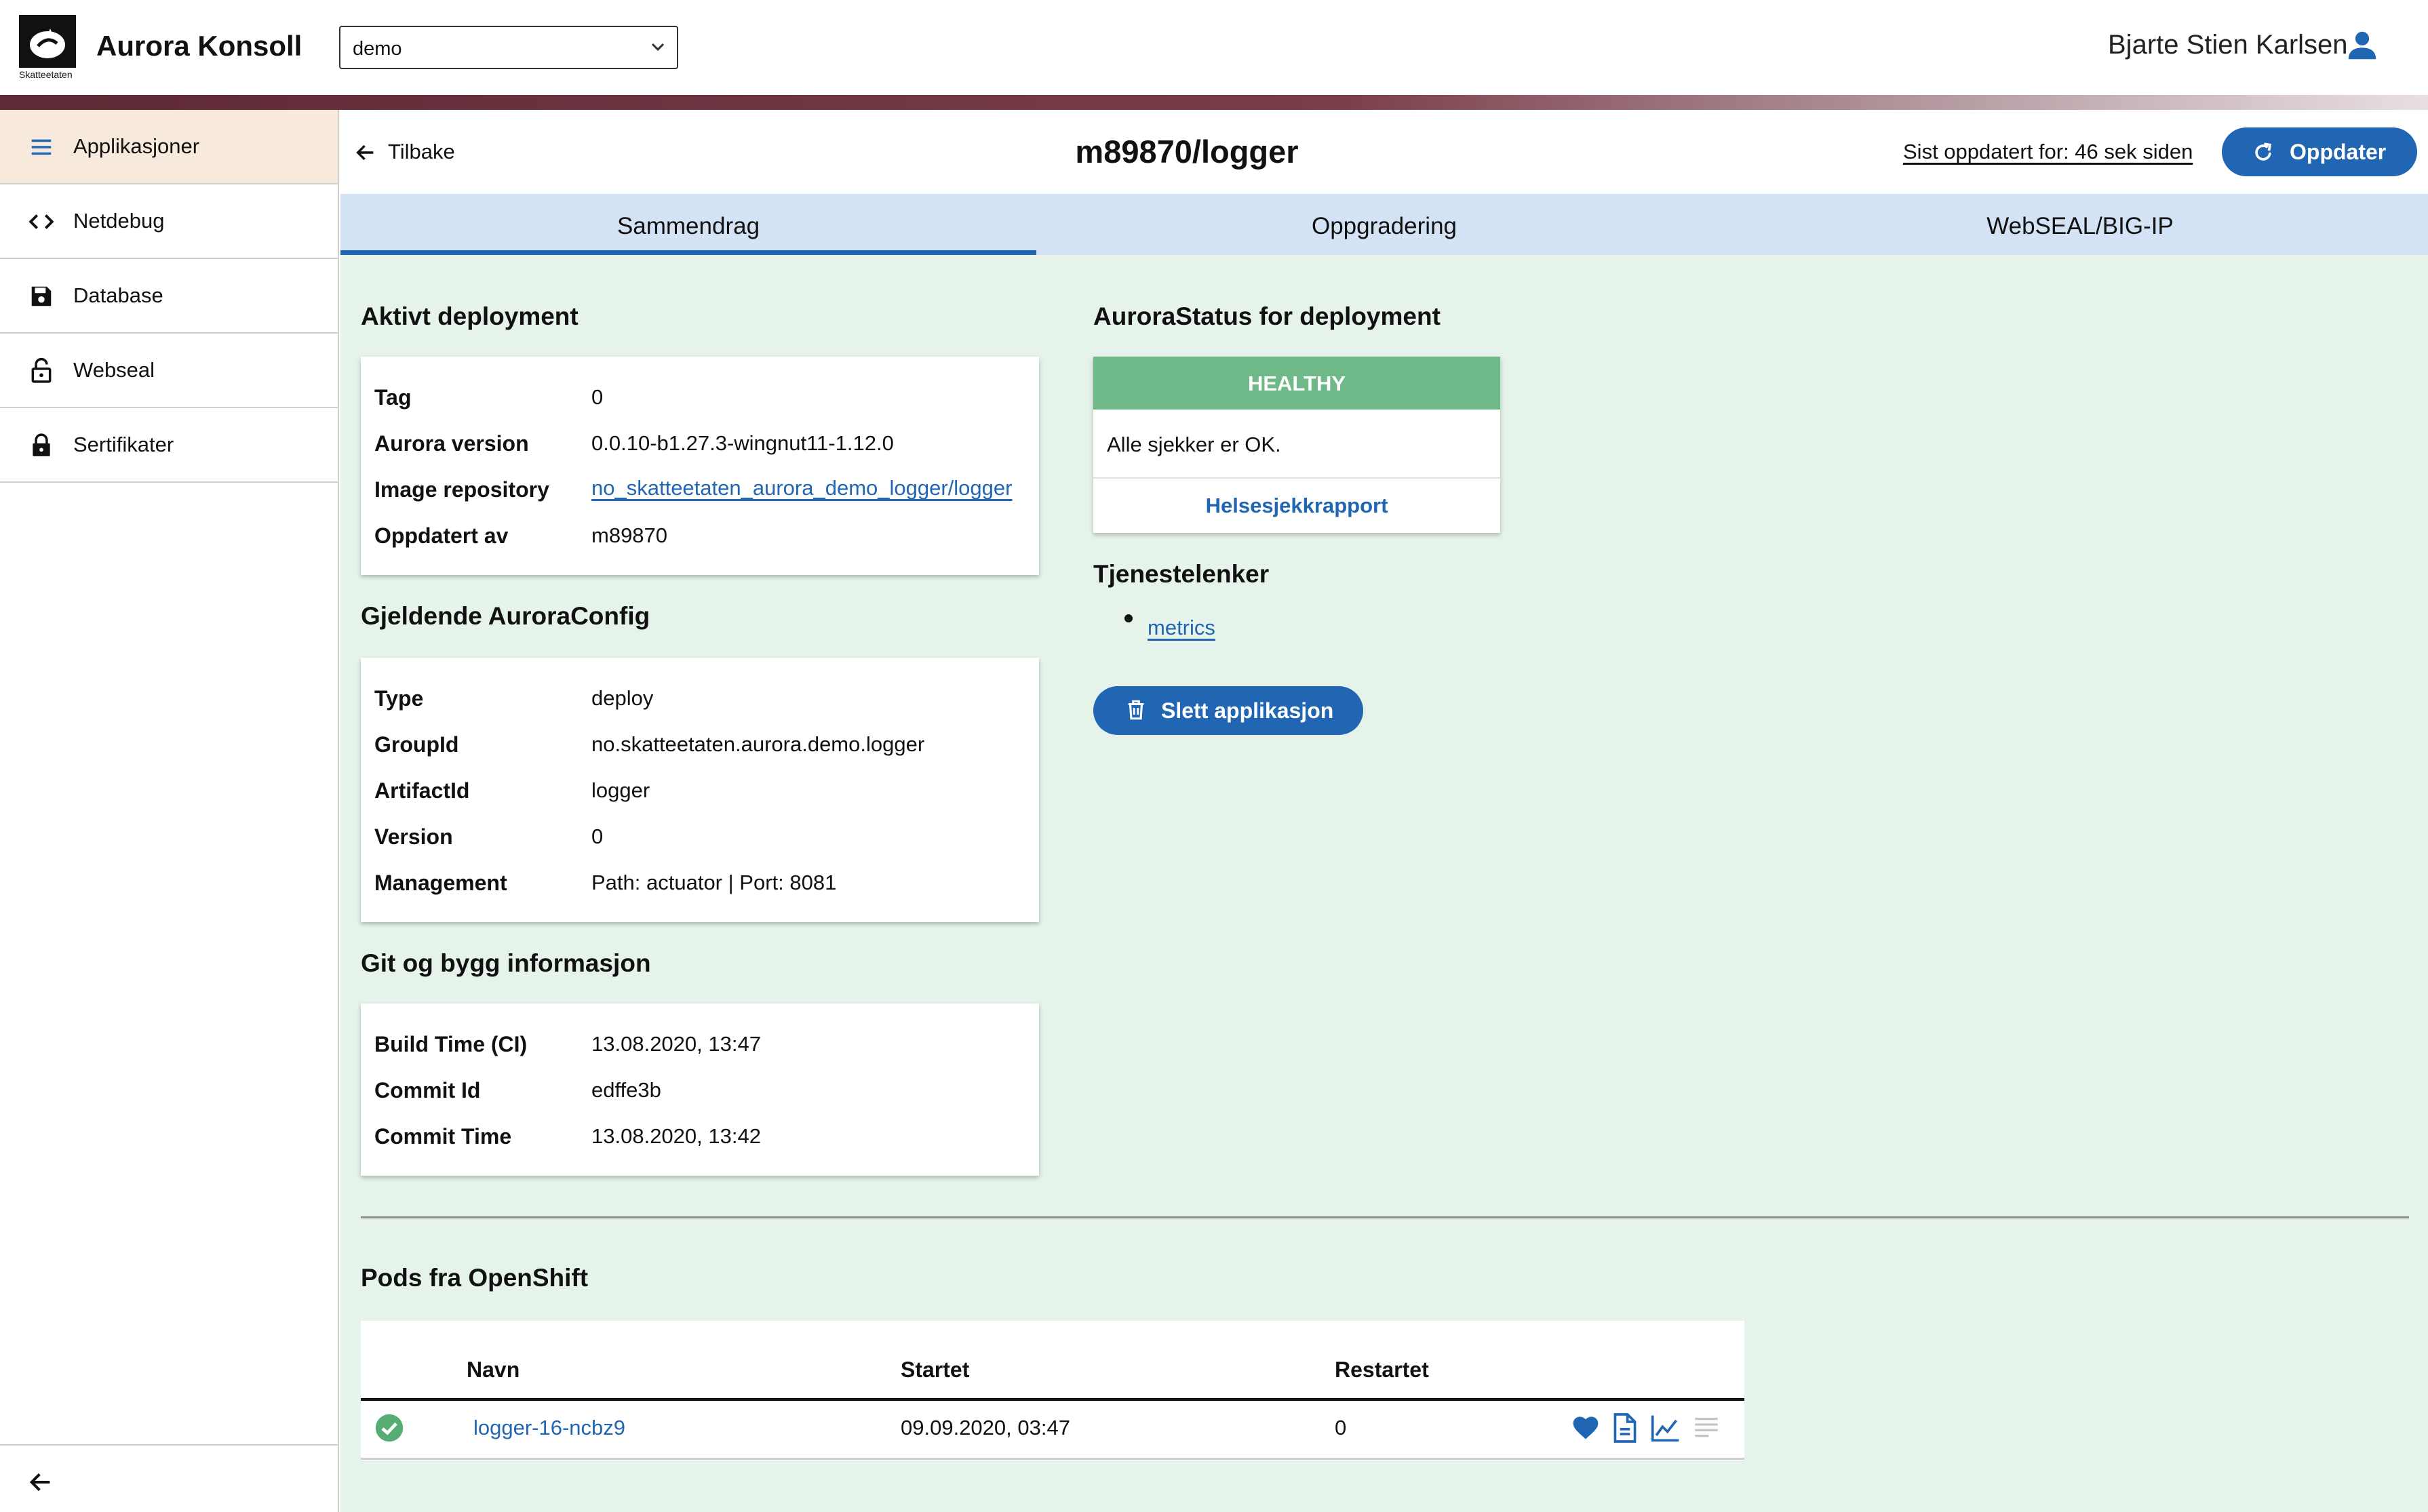  I want to click on pod-name-link: logger-16-ncbz9, so click(549, 1428).